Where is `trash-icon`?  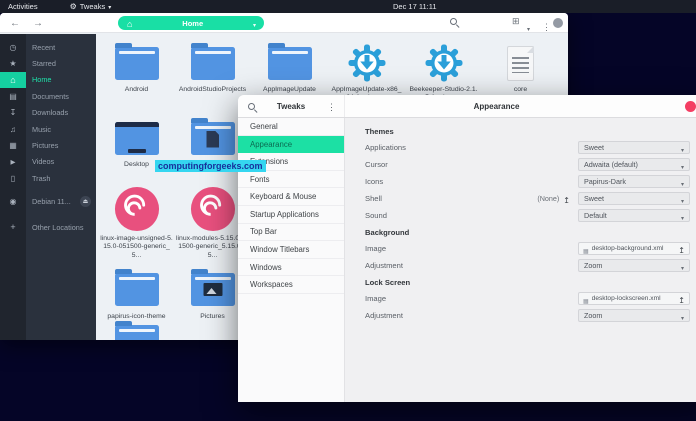
trash-icon is located at coordinates (13, 178).